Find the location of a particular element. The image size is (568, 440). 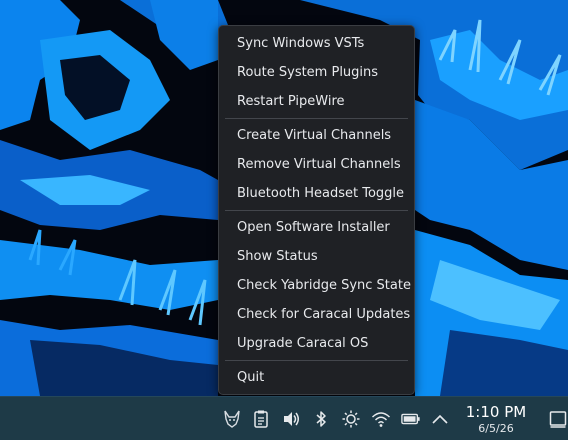

menu-item-create-virtual-channels: Create Virtual Channels is located at coordinates (316, 135).